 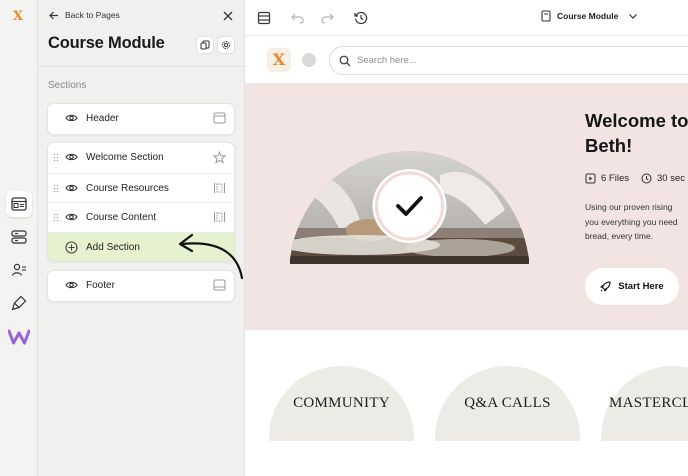 I want to click on close-icon, so click(x=228, y=16).